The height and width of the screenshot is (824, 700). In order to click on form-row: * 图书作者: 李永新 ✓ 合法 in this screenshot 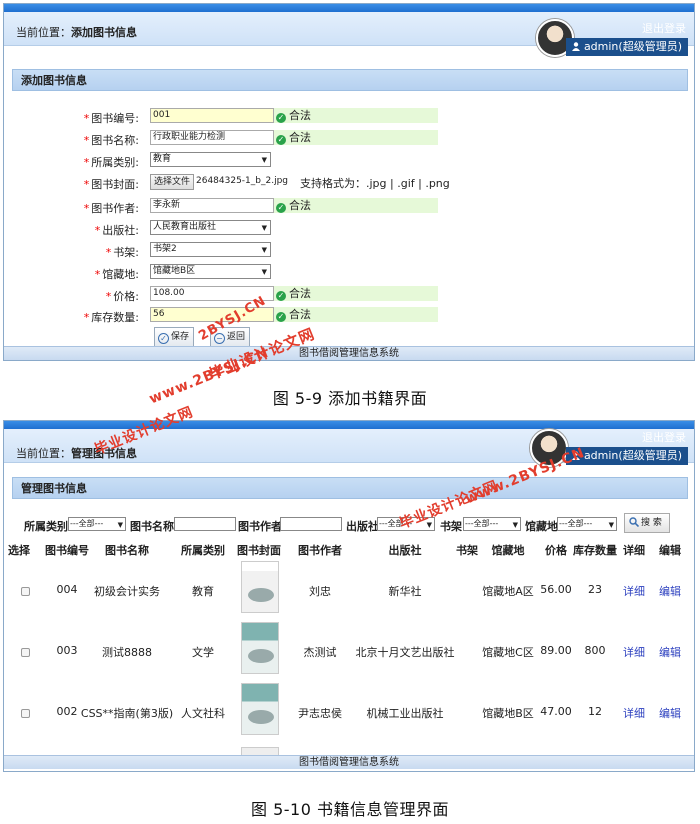, I will do `click(349, 207)`.